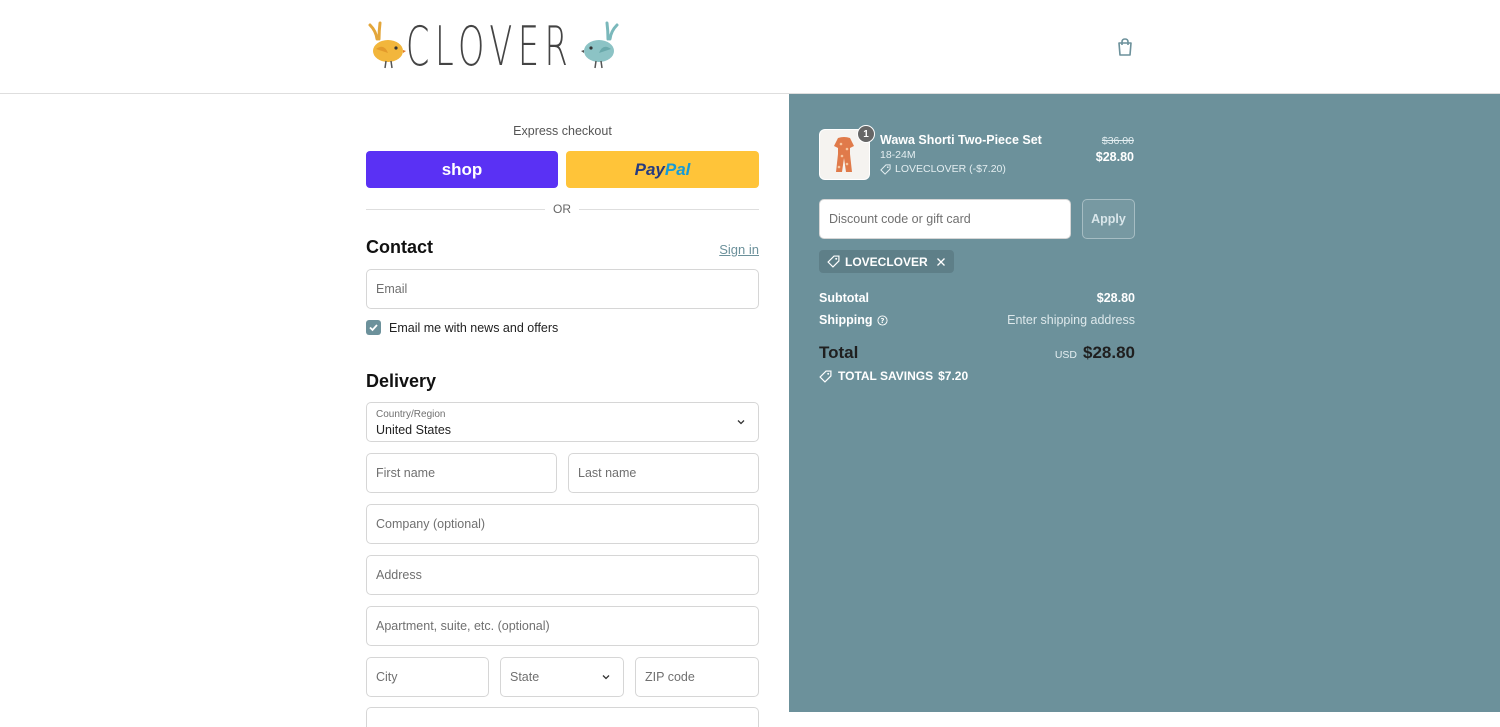 This screenshot has width=1500, height=727. I want to click on shipping-label-group: Shipping ?, so click(854, 320).